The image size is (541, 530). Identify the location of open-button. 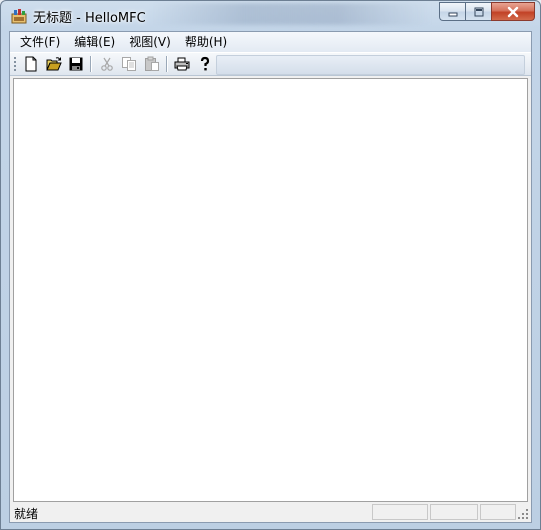
(53, 64).